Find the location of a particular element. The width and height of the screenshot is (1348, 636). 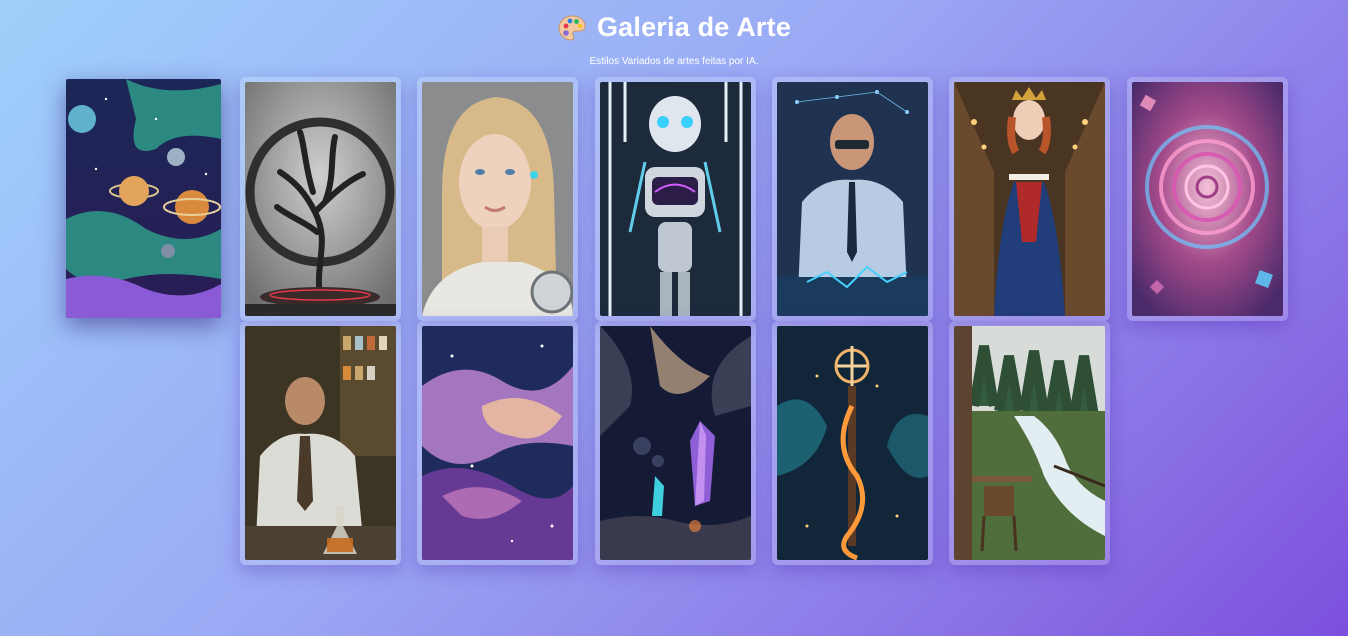

art-humanoid-robot is located at coordinates (675, 199).